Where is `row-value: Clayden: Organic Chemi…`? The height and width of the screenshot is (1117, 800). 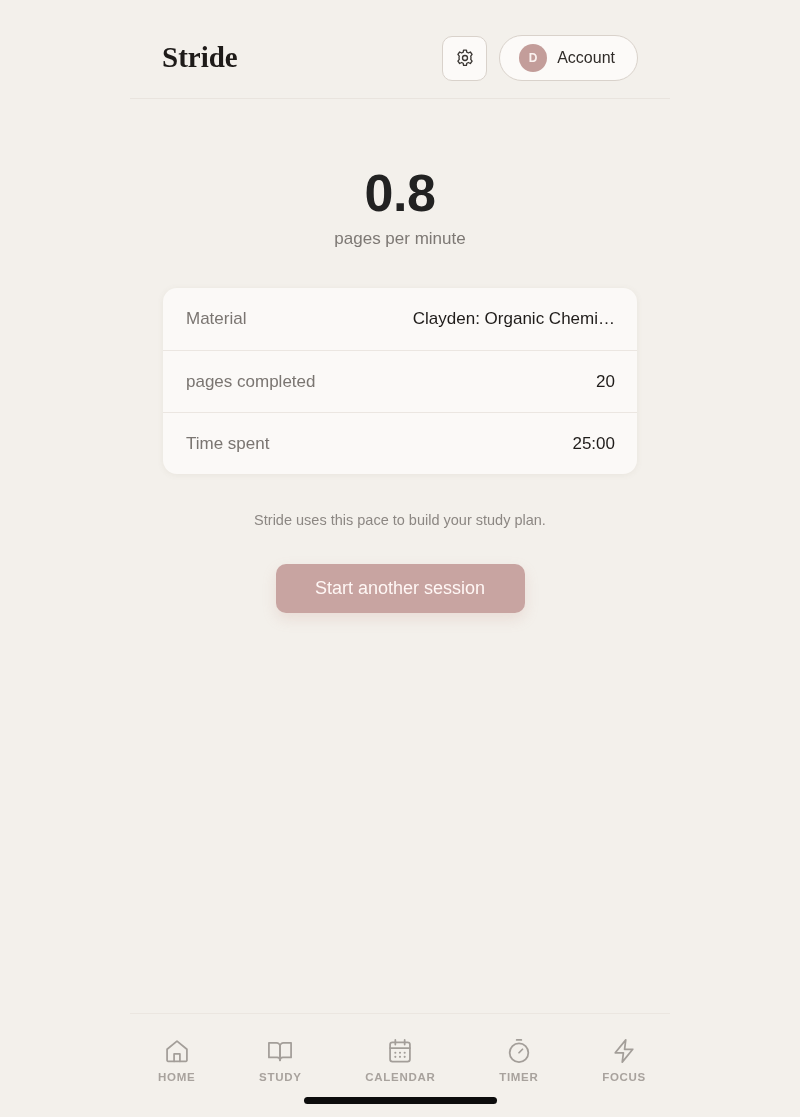
row-value: Clayden: Organic Chemi… is located at coordinates (513, 319).